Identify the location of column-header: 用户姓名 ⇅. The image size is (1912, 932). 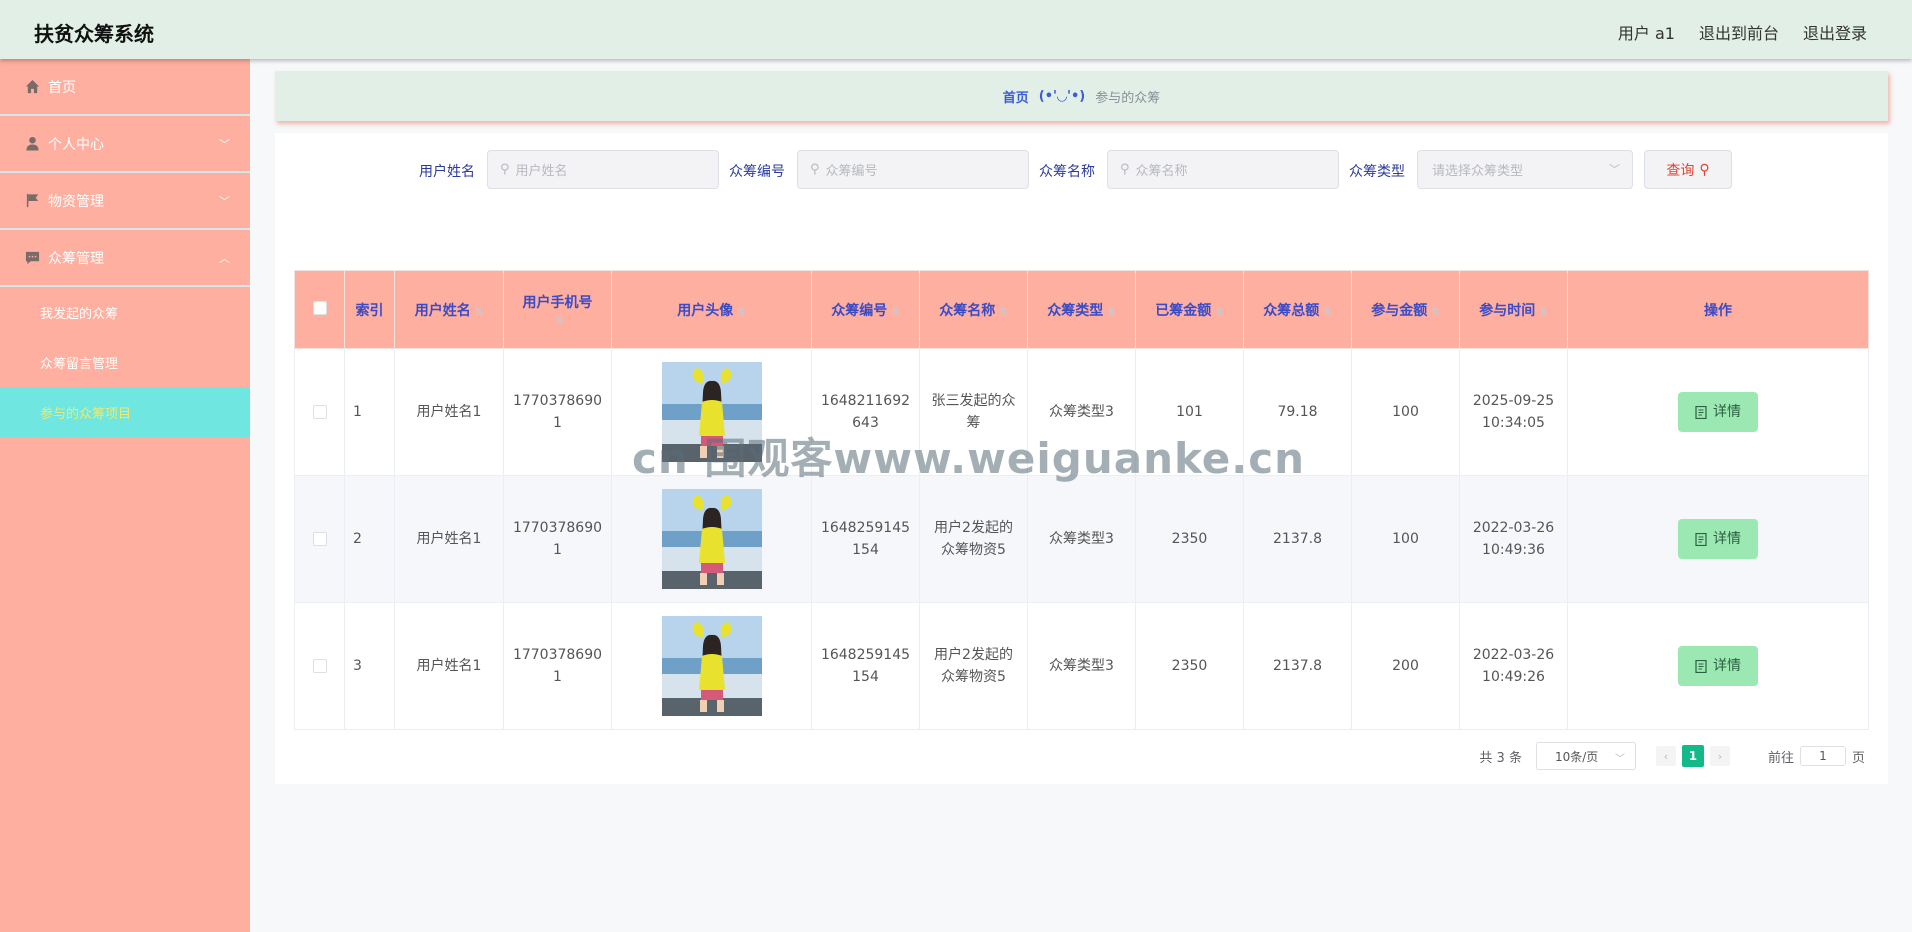
(449, 309).